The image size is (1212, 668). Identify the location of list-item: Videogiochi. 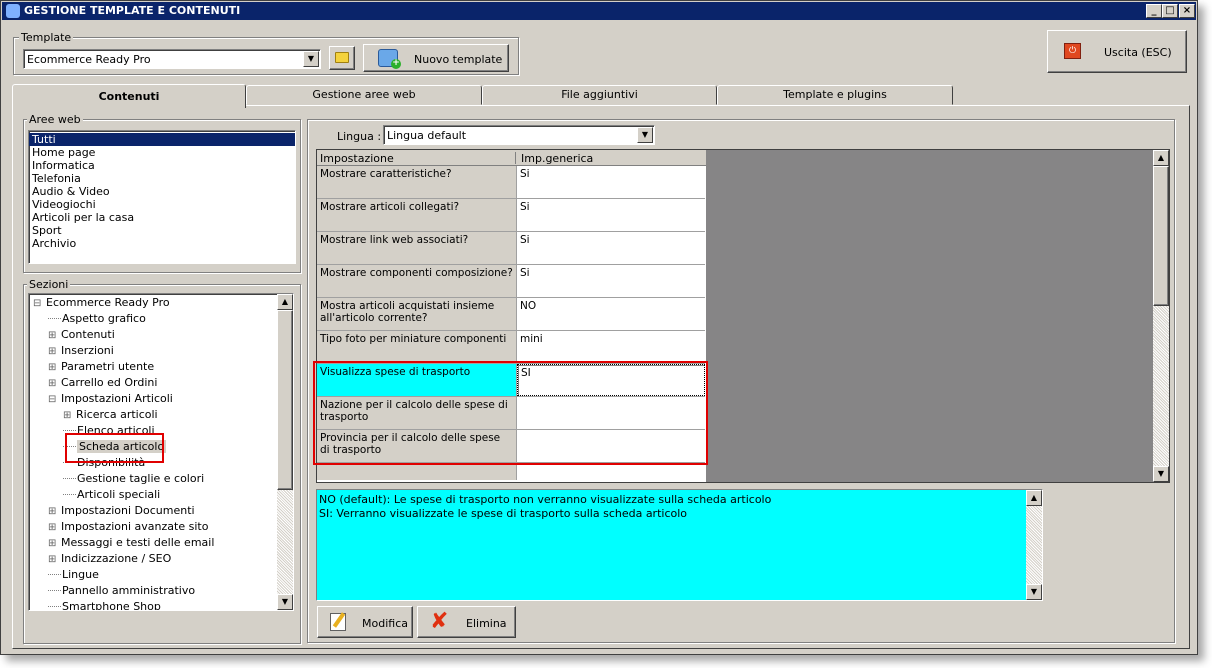
(162, 204).